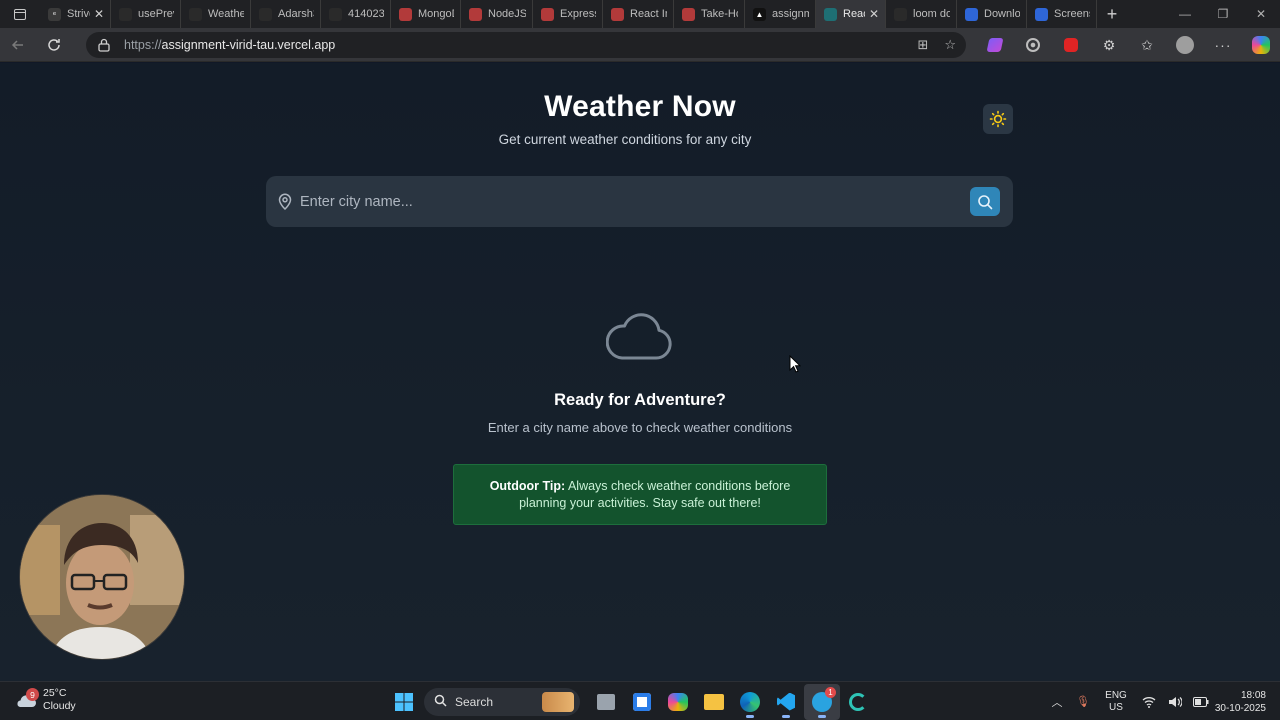  What do you see at coordinates (750, 702) in the screenshot?
I see `edge-button` at bounding box center [750, 702].